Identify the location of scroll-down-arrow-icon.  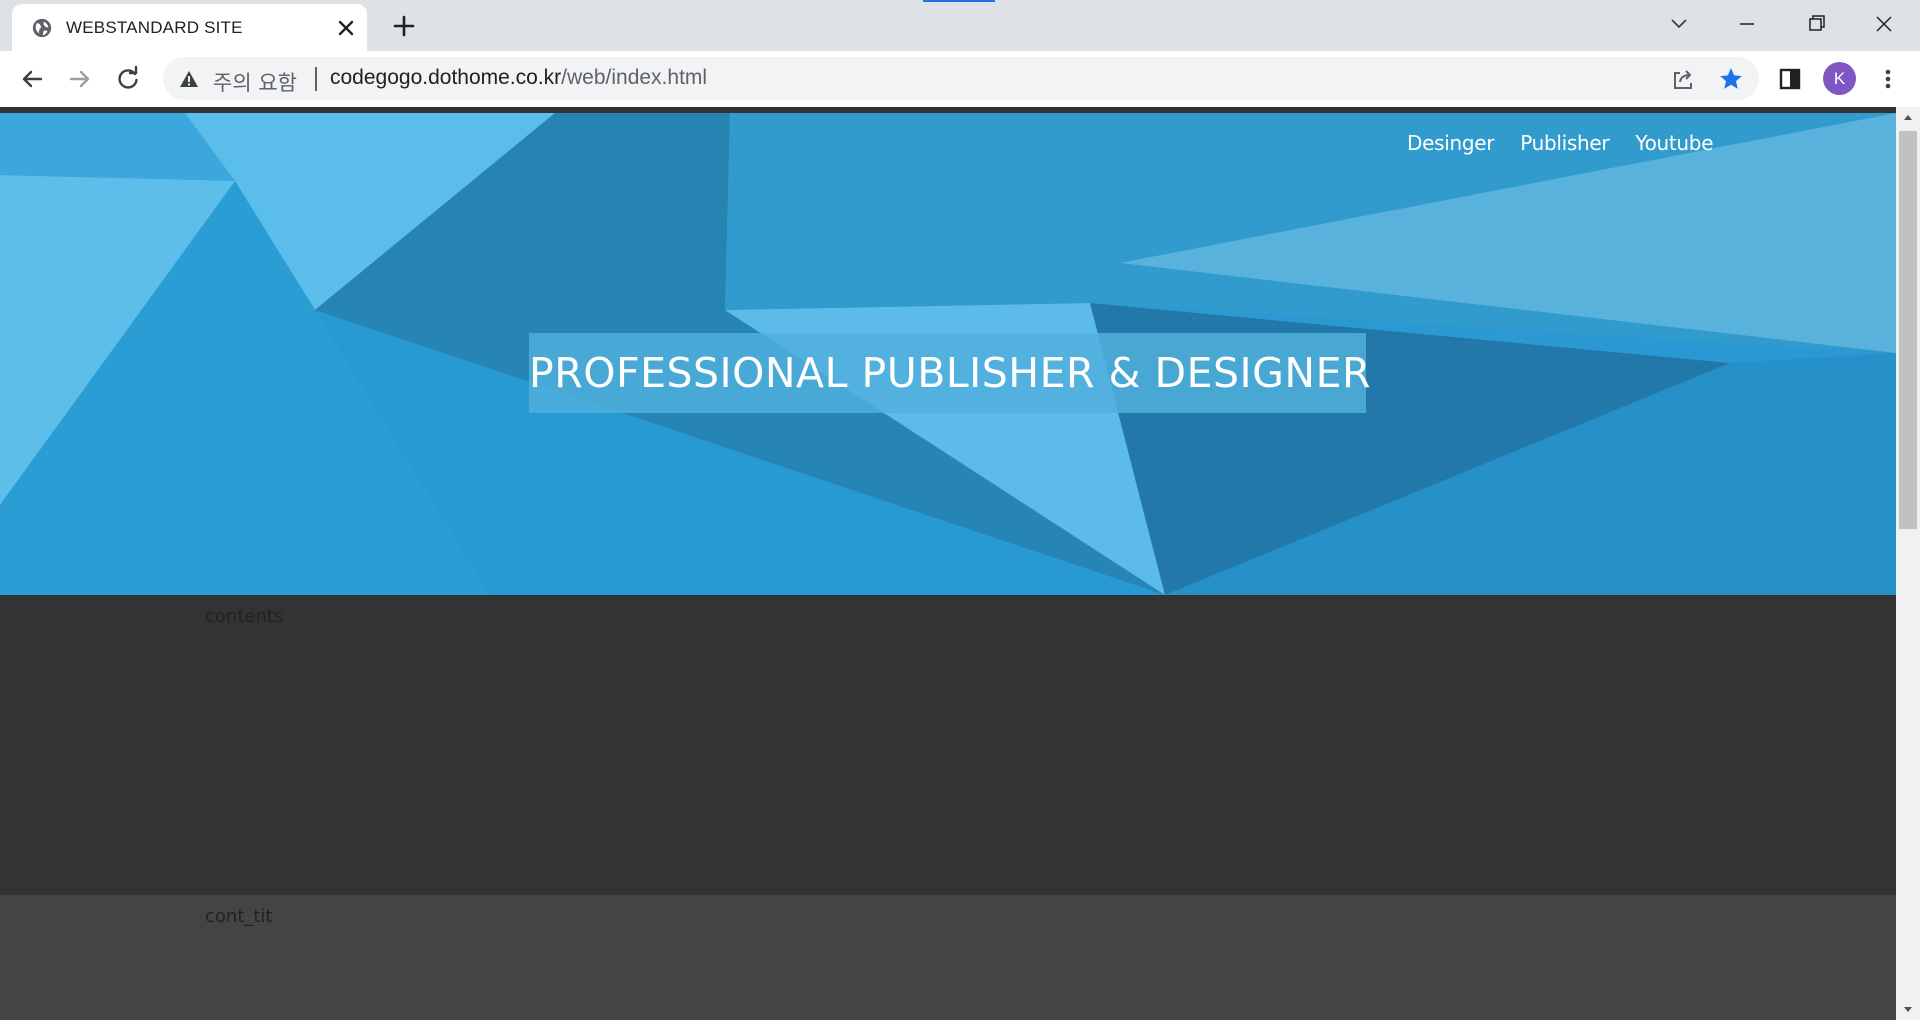
(1908, 1010).